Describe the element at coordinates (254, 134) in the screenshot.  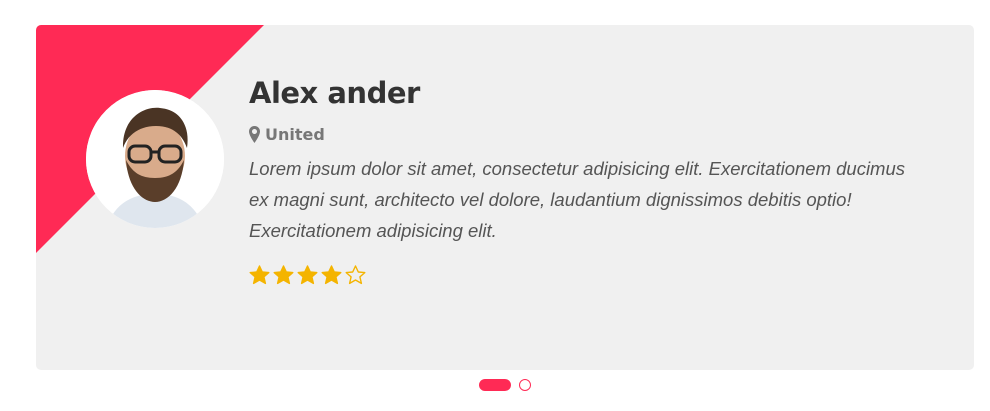
I see `map-marker-icon` at that location.